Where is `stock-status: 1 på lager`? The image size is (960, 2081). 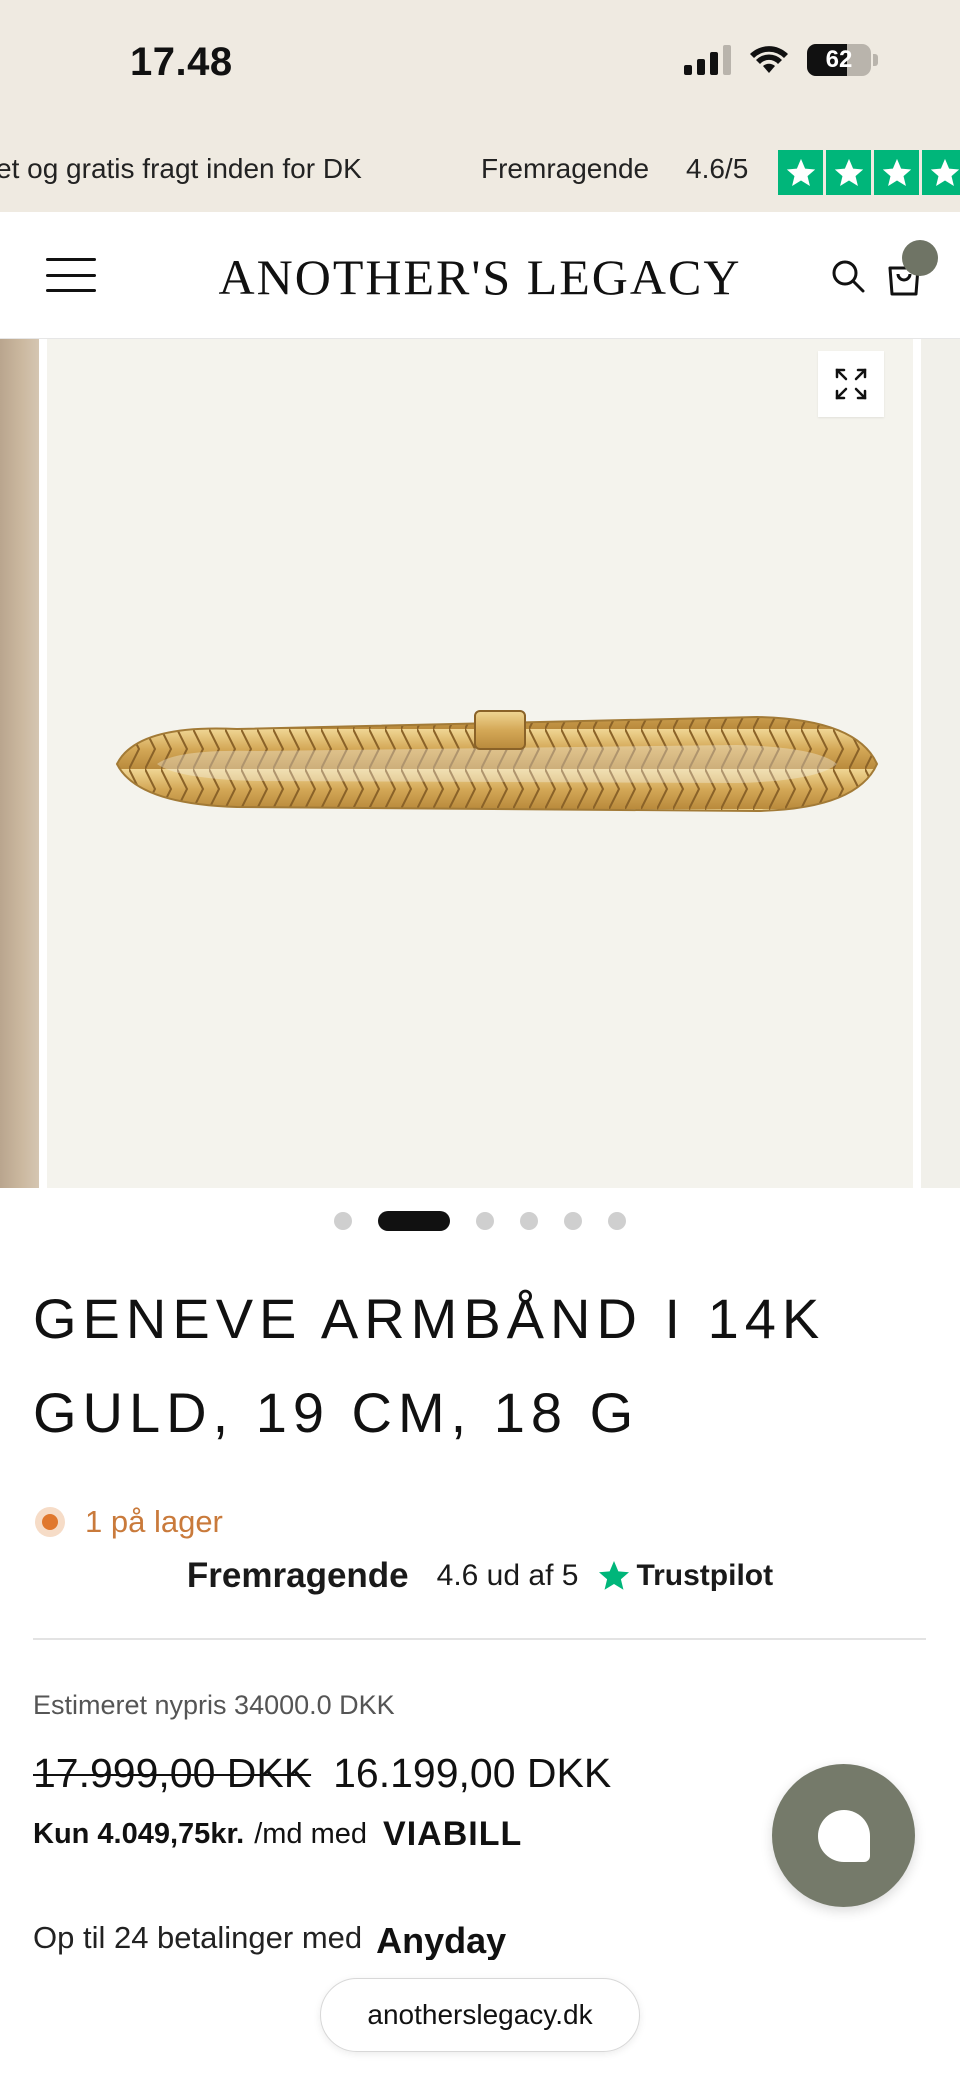 stock-status: 1 på lager is located at coordinates (129, 1522).